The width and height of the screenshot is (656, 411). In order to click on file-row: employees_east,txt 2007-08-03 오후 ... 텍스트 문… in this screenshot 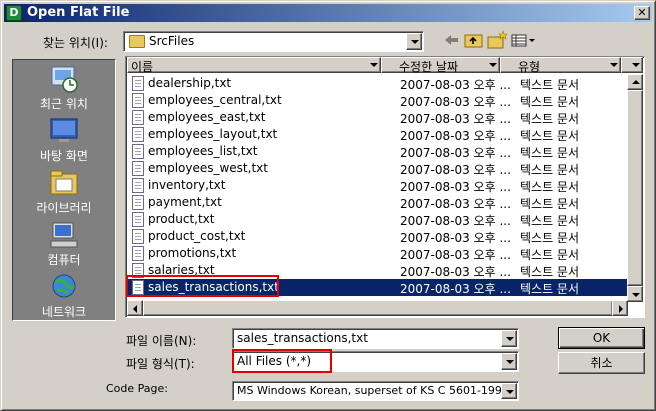, I will do `click(378, 117)`.